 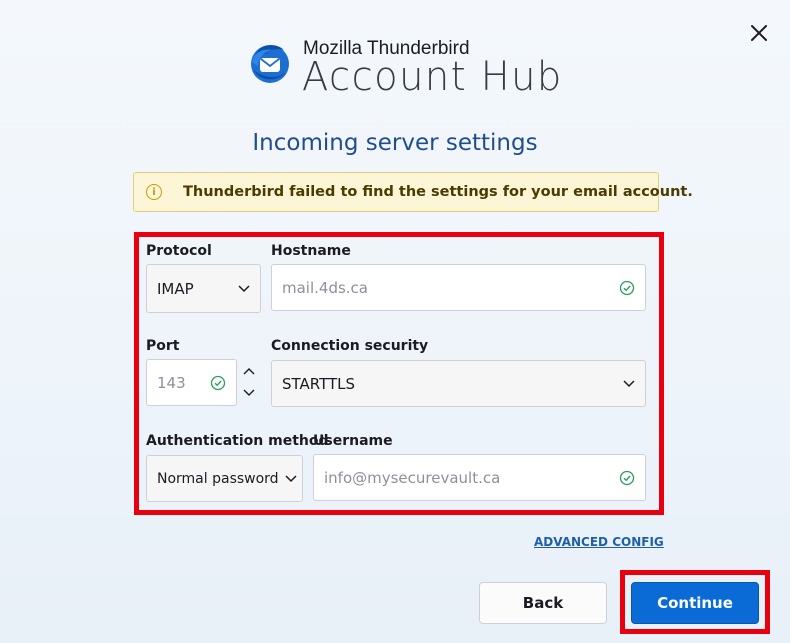 I want to click on info-icon: i, so click(x=154, y=192).